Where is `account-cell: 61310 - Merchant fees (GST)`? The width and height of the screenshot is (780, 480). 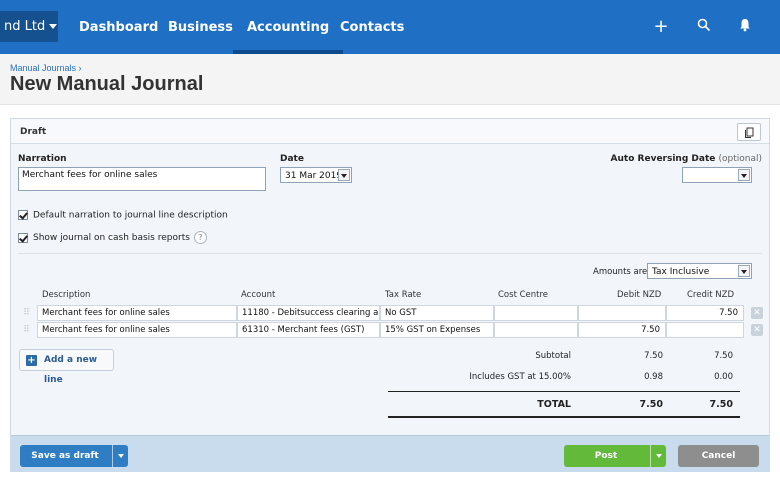 account-cell: 61310 - Merchant fees (GST) is located at coordinates (308, 330).